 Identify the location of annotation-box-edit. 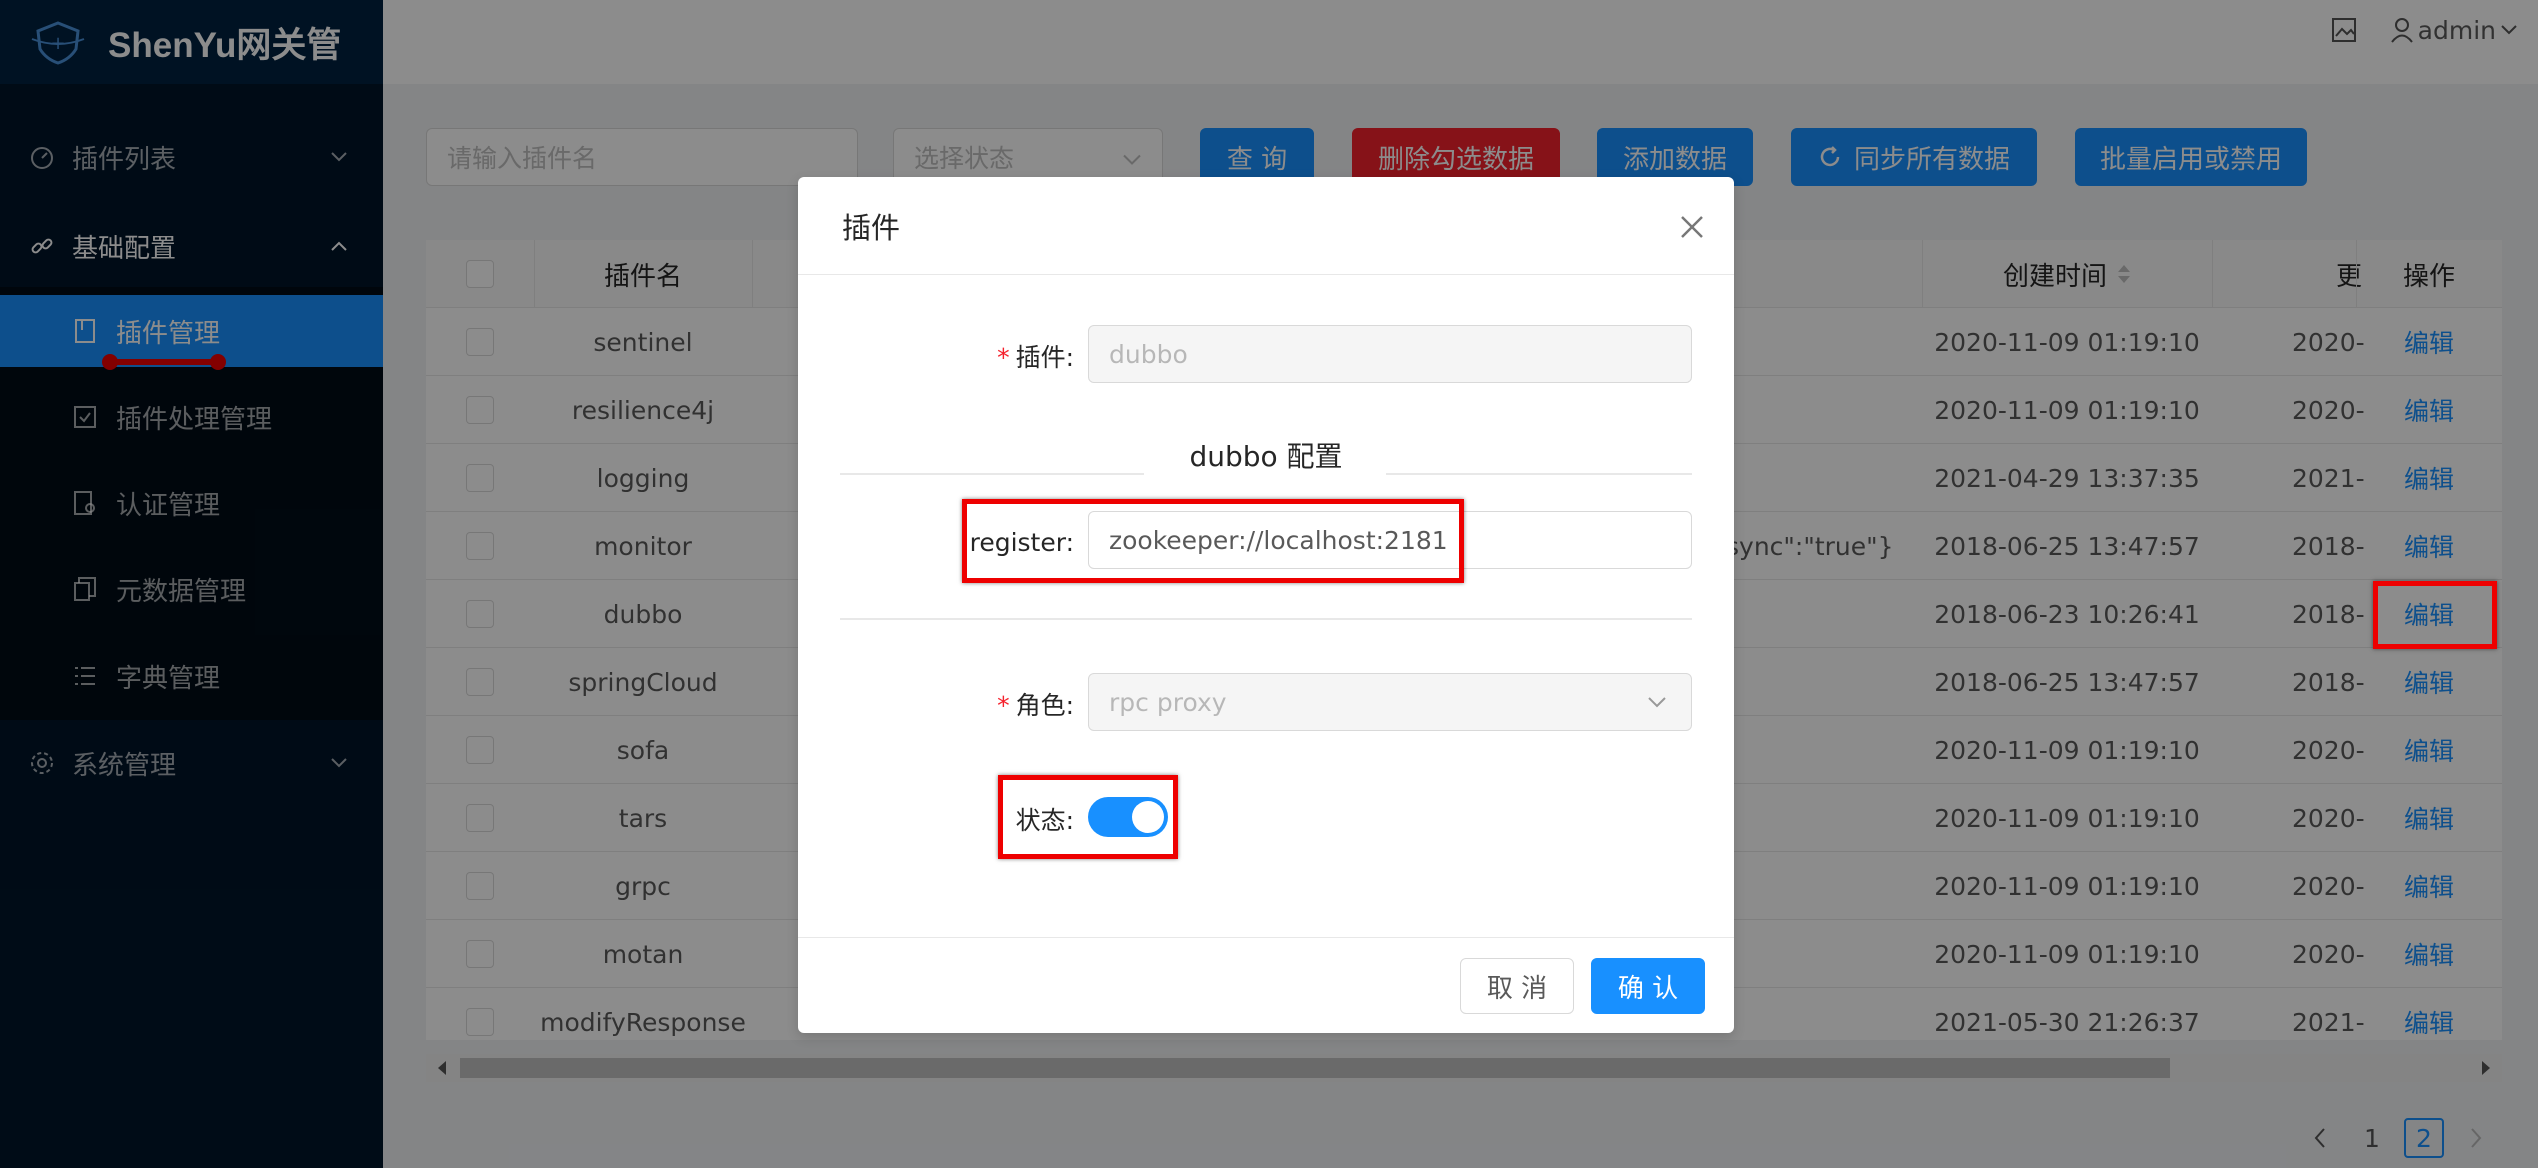
(2435, 615).